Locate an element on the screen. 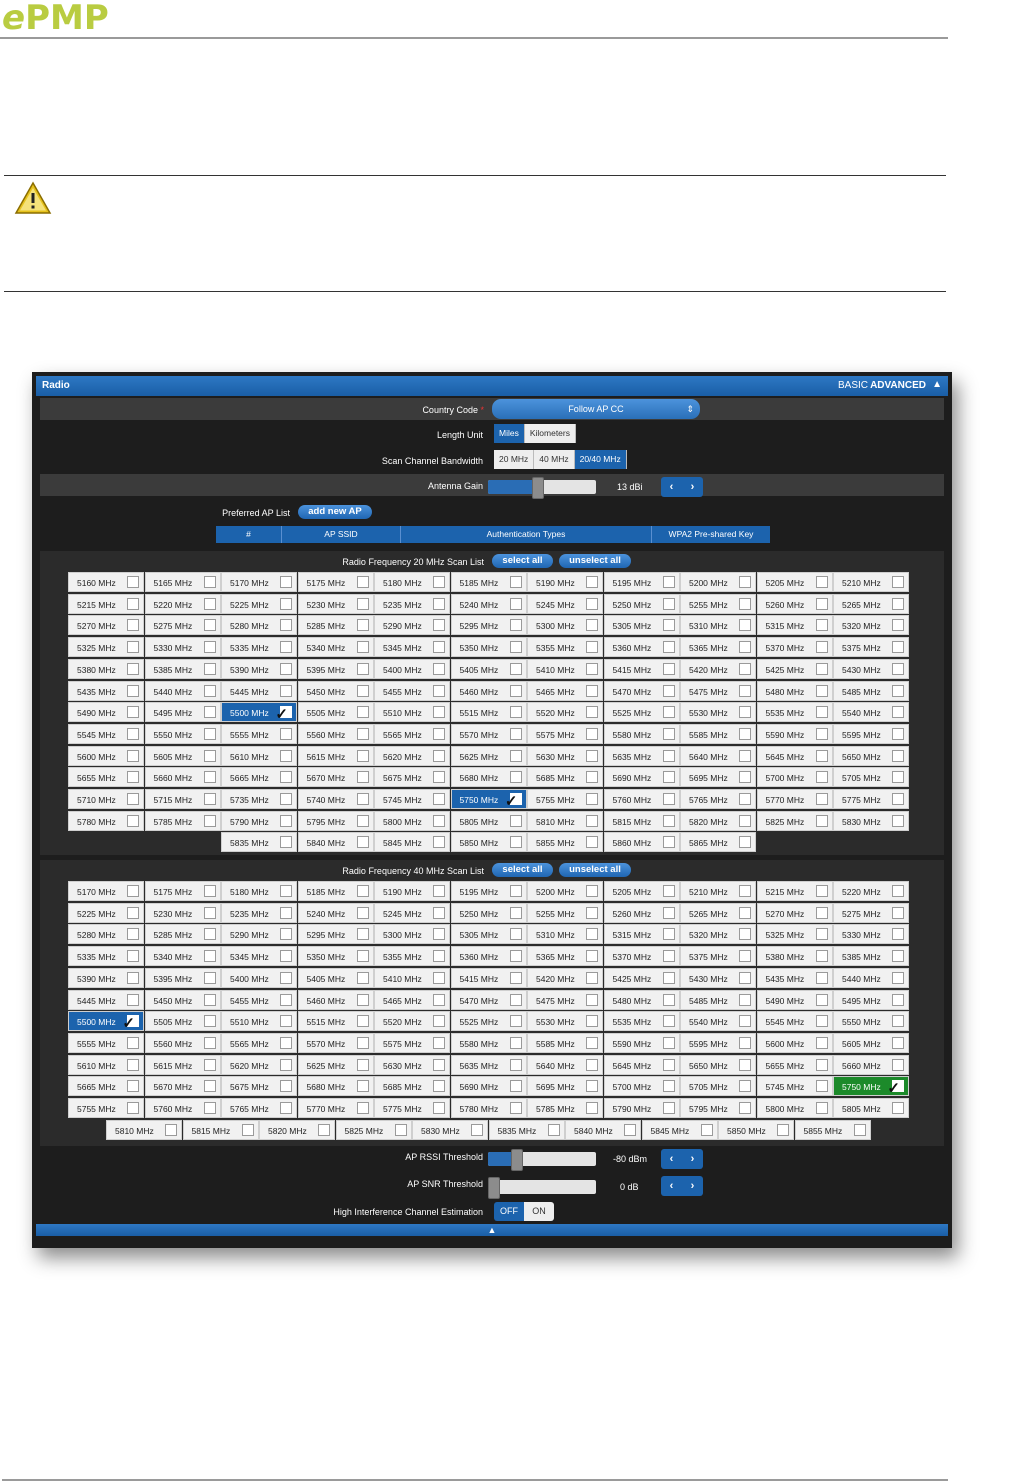 This screenshot has width=1014, height=1484. frequency-option: 5265 MHz is located at coordinates (718, 912).